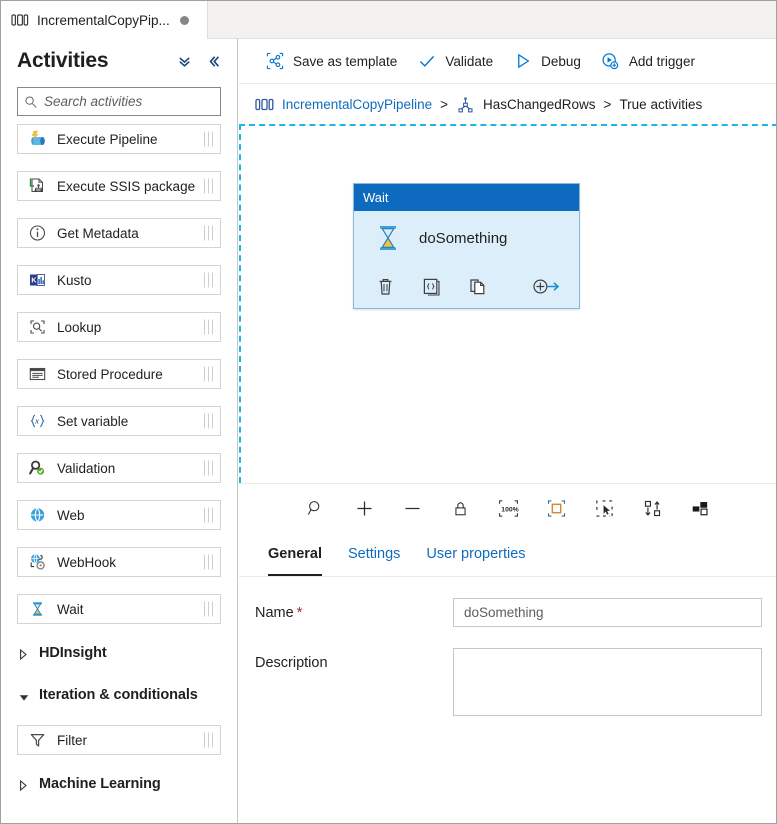  I want to click on validate-button: Validate, so click(455, 61).